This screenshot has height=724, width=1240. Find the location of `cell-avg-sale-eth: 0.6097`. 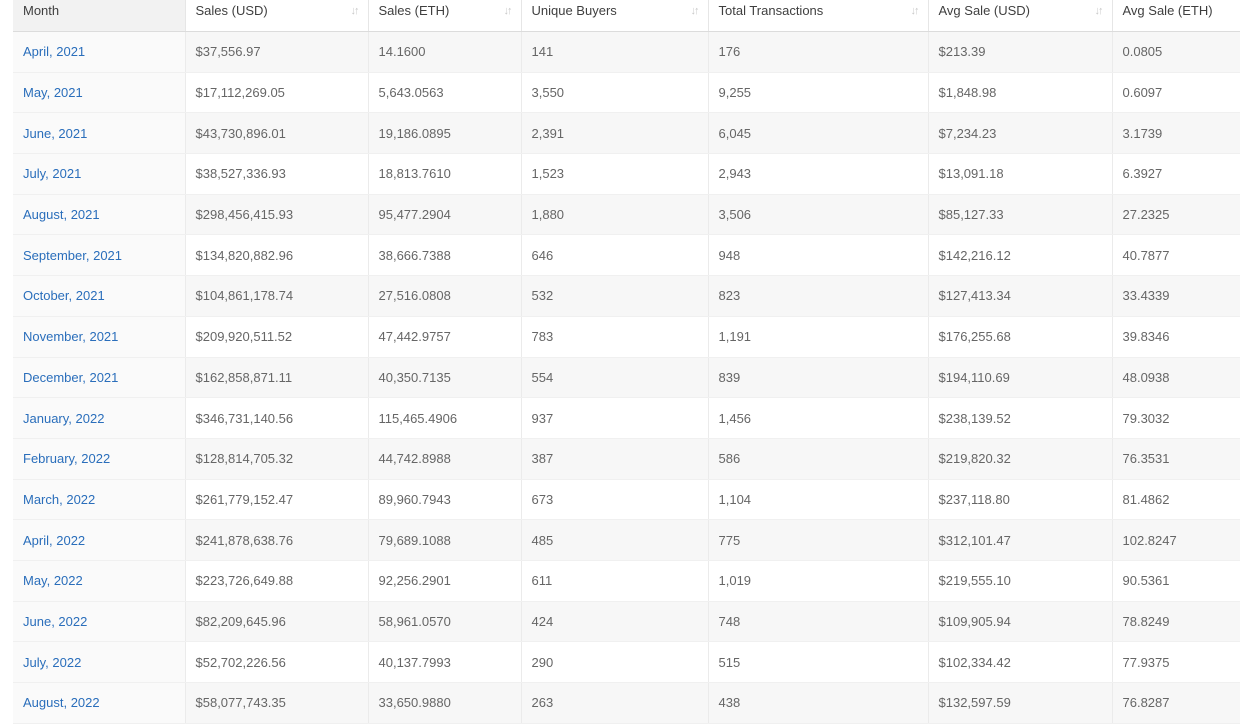

cell-avg-sale-eth: 0.6097 is located at coordinates (1176, 93).